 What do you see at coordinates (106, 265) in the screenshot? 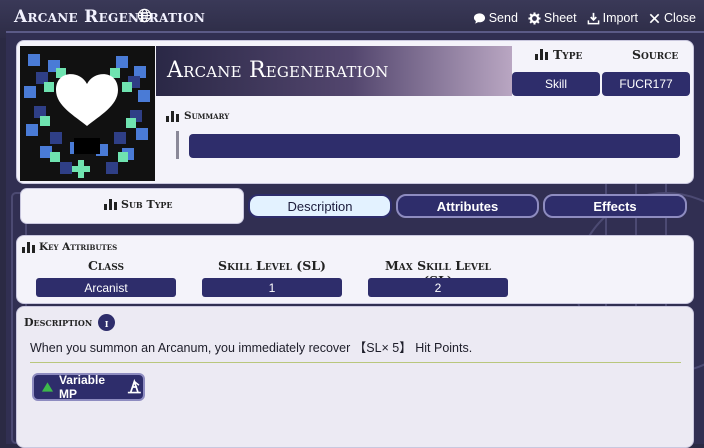
I see `class-header: Class` at bounding box center [106, 265].